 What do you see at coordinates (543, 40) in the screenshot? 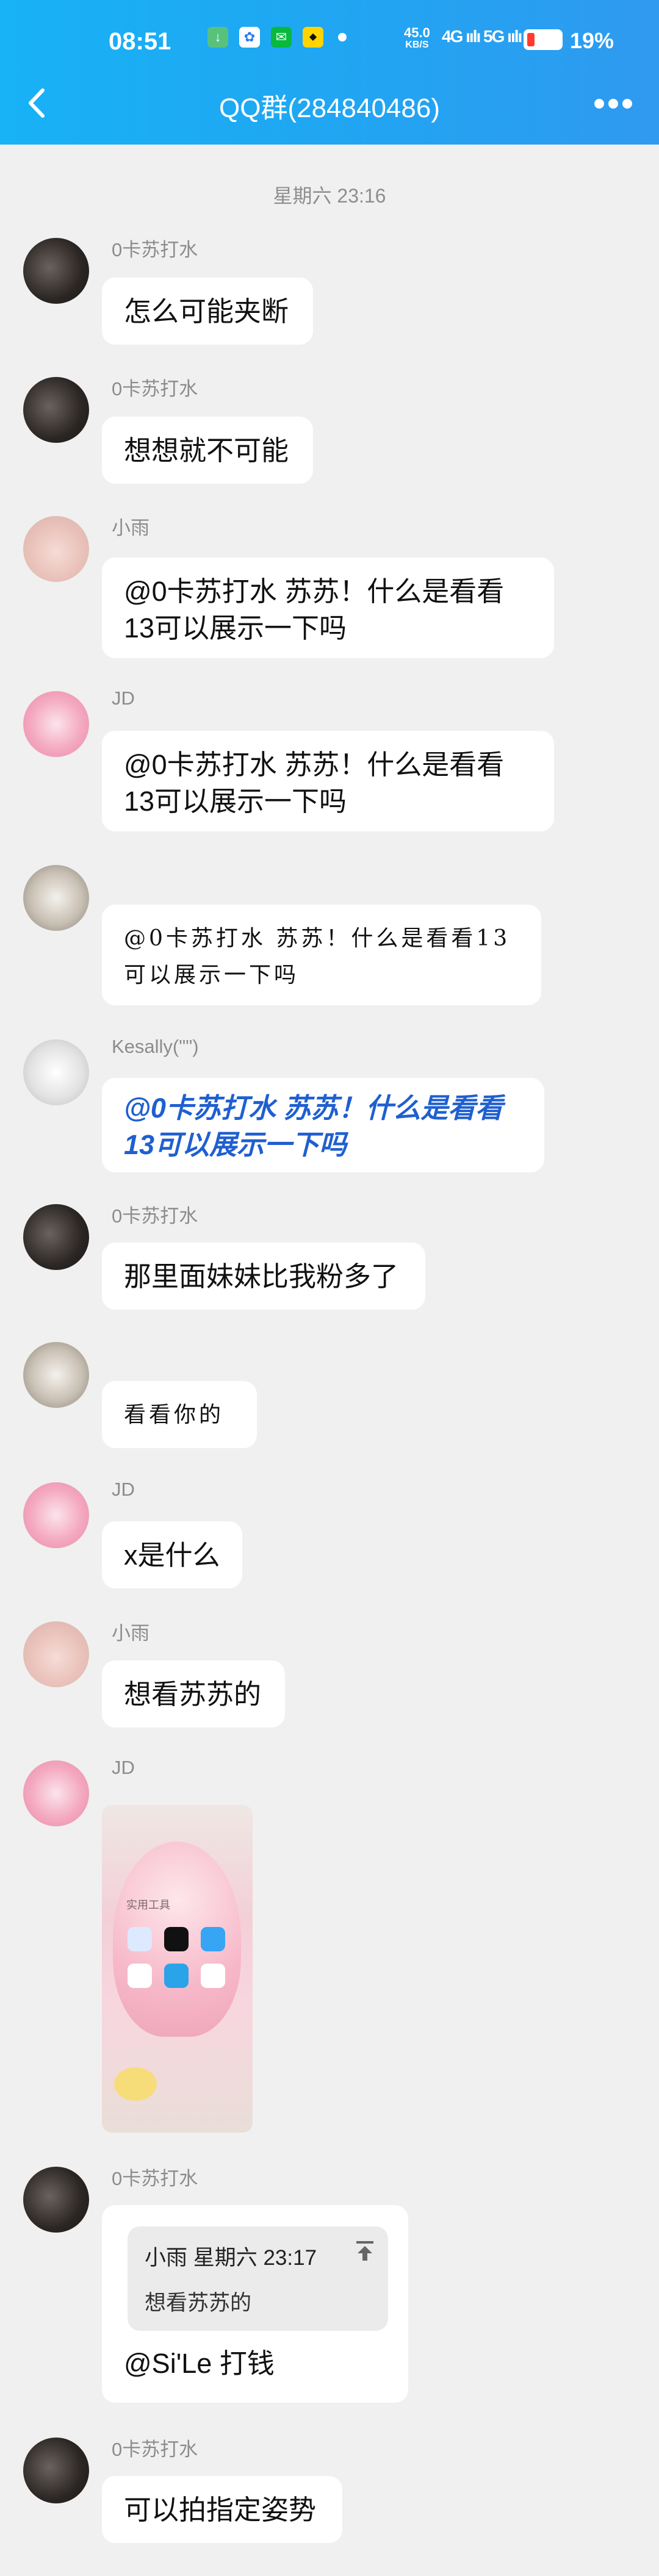
I see `battery-icon` at bounding box center [543, 40].